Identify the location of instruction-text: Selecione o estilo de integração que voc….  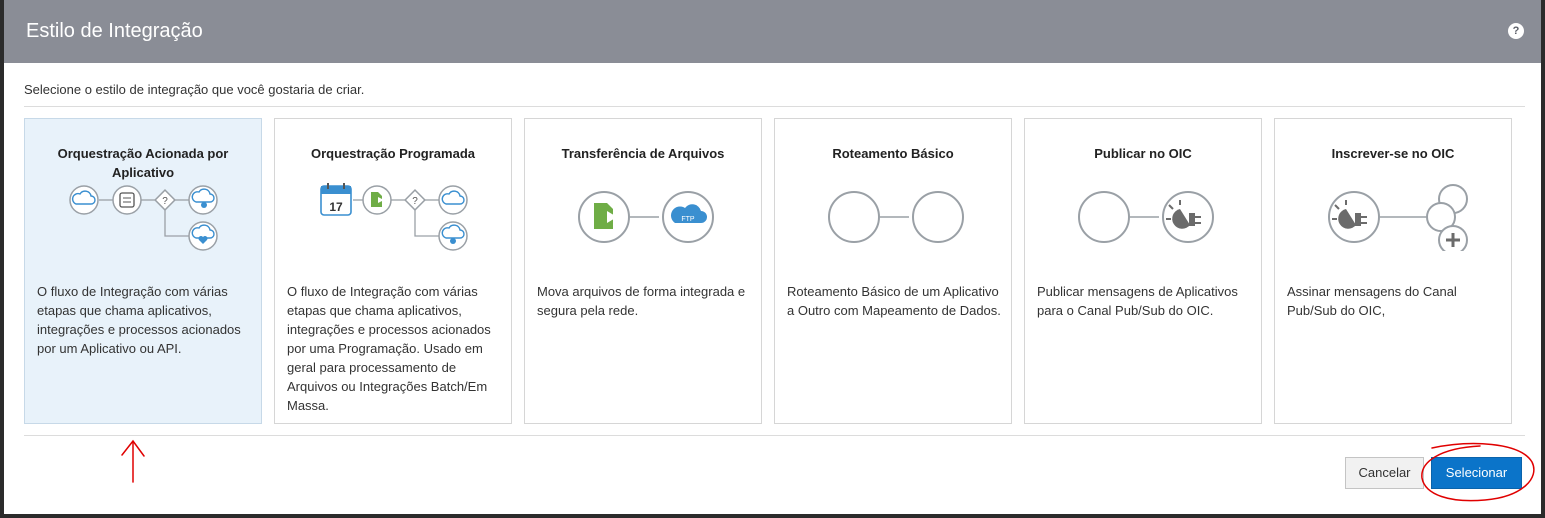
(194, 89).